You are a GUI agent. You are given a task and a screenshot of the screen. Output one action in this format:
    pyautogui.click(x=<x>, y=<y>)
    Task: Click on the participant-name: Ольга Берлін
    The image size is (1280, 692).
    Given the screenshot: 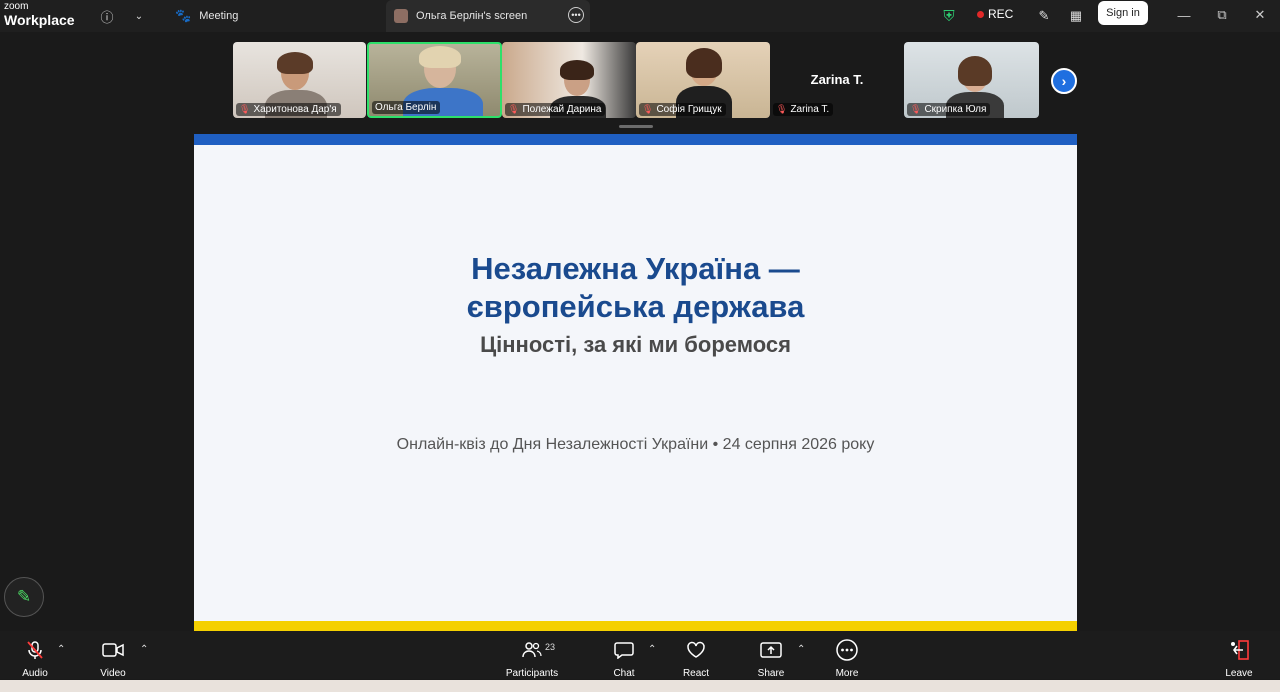 What is the action you would take?
    pyautogui.click(x=406, y=107)
    